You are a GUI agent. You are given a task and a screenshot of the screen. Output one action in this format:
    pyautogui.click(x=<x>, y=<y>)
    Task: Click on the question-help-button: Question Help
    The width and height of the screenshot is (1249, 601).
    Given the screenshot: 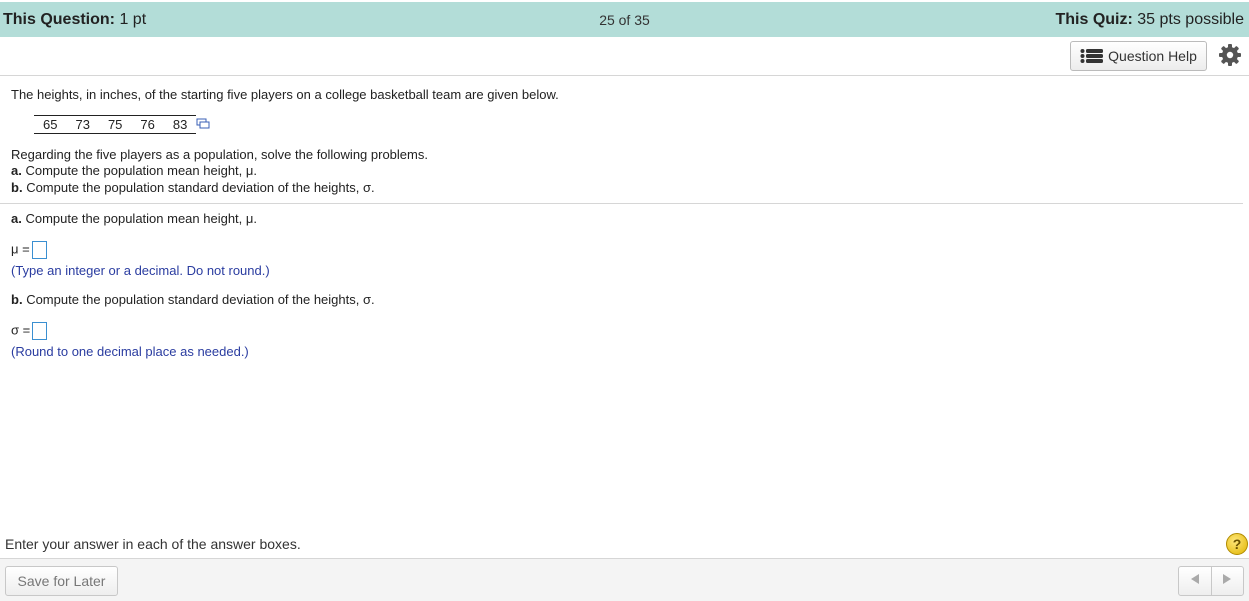 What is the action you would take?
    pyautogui.click(x=1138, y=56)
    